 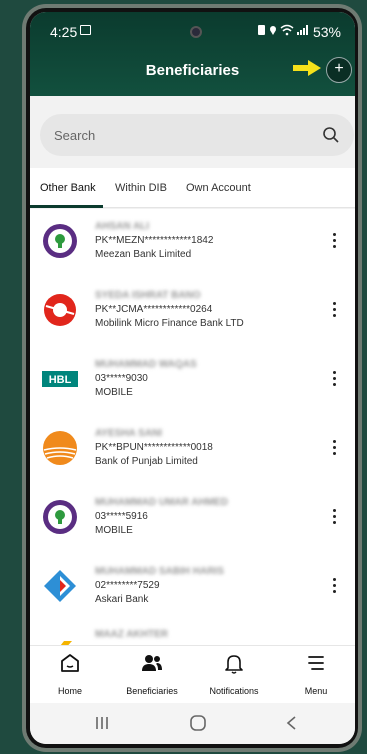 I want to click on beneficiary-name: SYEDA ISHRAT BANO, so click(x=148, y=295).